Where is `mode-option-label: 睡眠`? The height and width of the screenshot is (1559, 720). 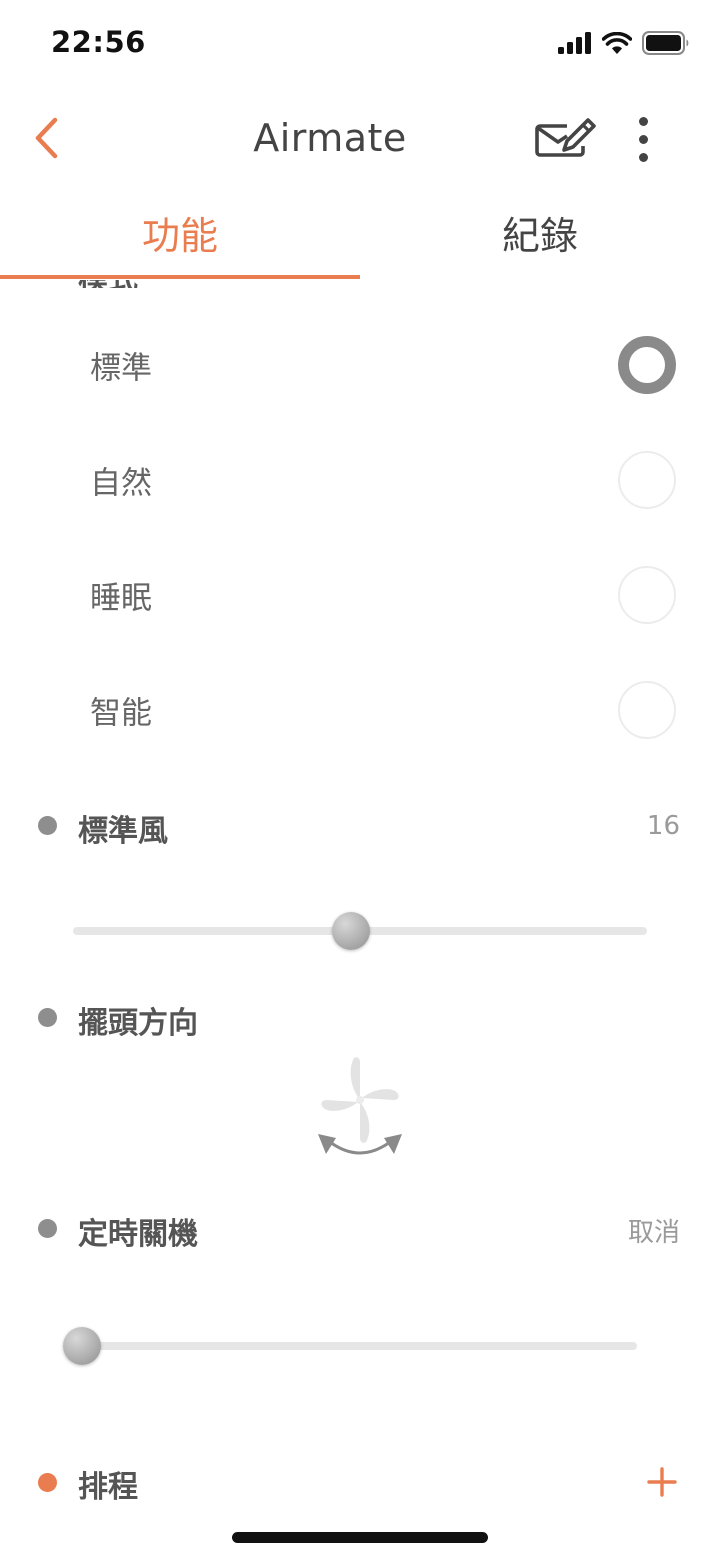
mode-option-label: 睡眠 is located at coordinates (121, 598).